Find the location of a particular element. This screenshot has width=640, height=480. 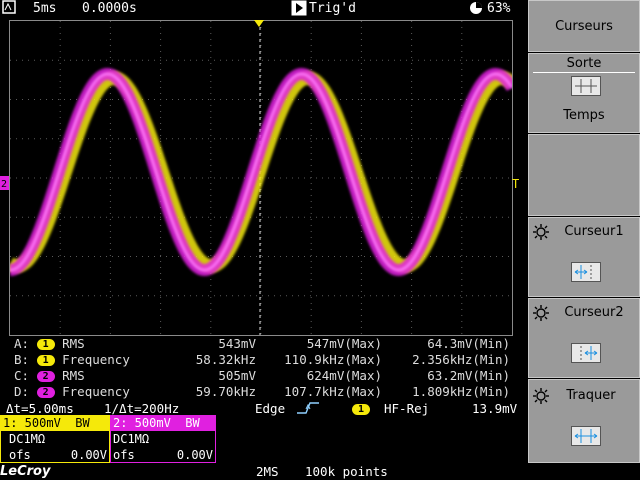

channel1-offset-label: ofs is located at coordinates (20, 455).